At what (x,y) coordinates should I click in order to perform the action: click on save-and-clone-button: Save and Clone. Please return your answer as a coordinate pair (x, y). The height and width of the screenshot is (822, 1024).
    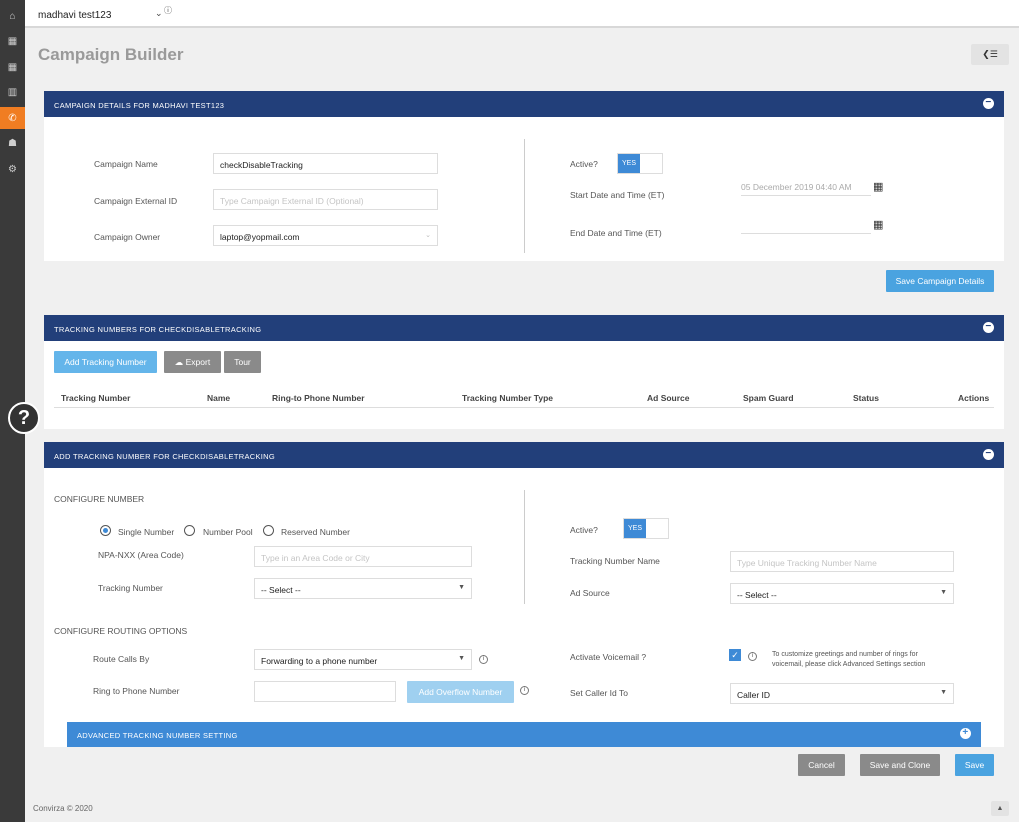
    Looking at the image, I should click on (900, 765).